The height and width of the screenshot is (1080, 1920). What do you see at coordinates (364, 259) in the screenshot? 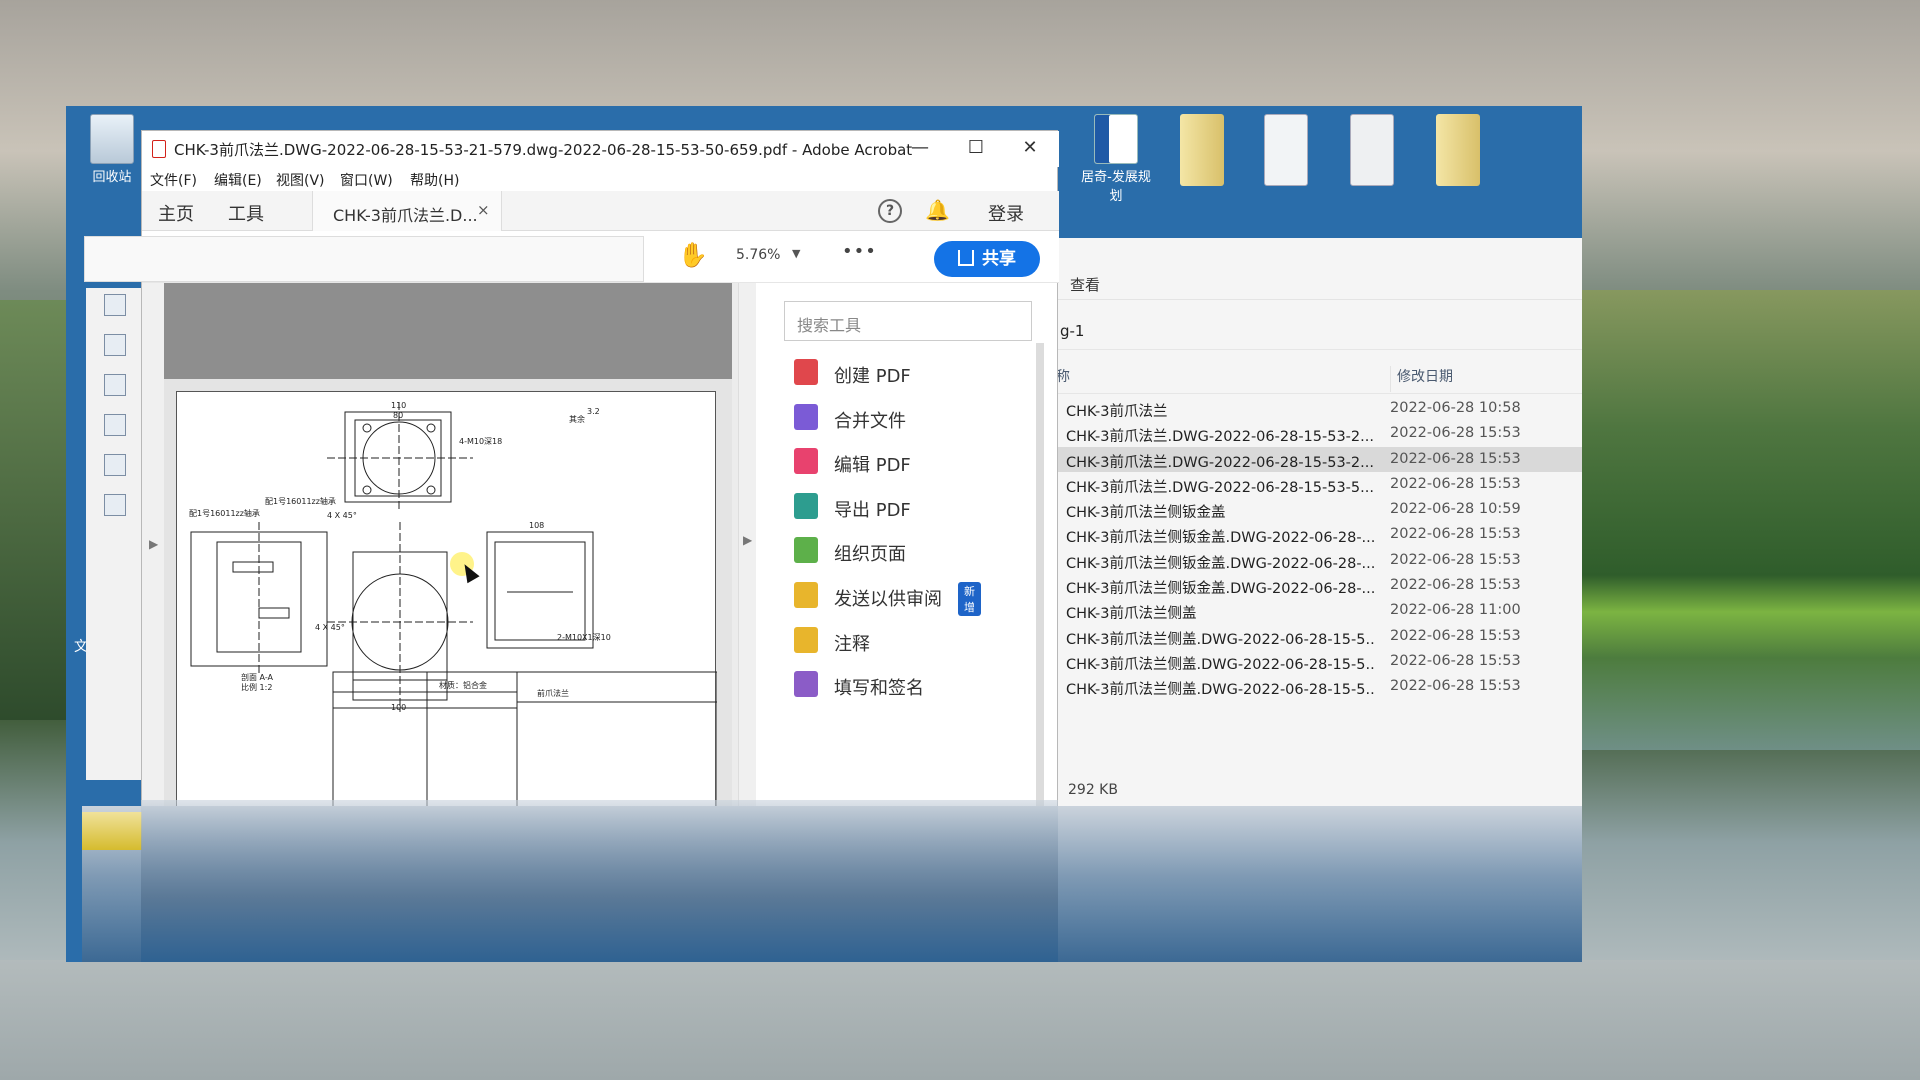
I see `floating-search-strip` at bounding box center [364, 259].